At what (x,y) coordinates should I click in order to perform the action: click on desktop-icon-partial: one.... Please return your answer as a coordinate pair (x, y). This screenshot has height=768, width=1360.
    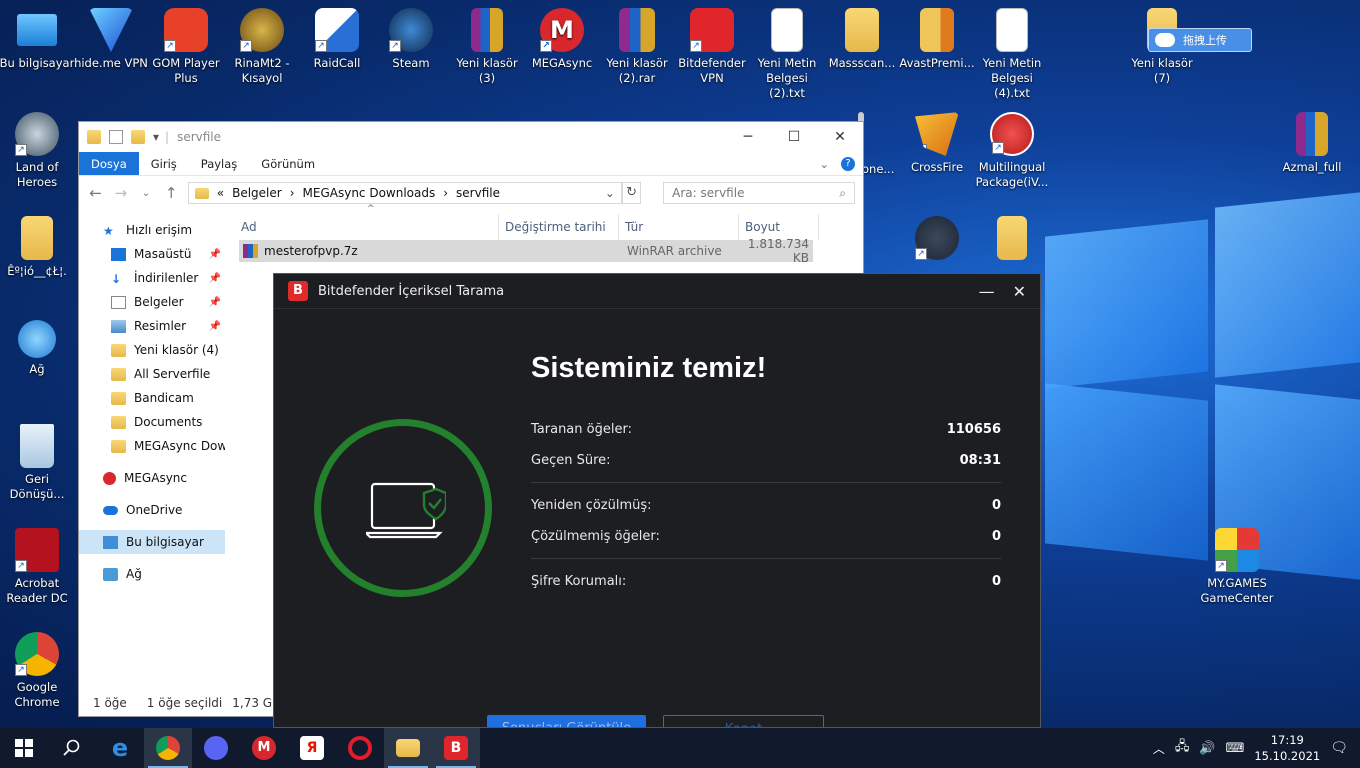
    Looking at the image, I should click on (883, 144).